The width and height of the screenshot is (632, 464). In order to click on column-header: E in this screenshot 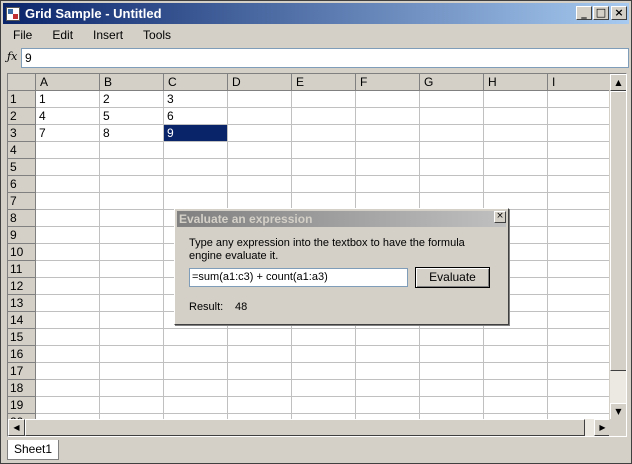, I will do `click(324, 82)`.